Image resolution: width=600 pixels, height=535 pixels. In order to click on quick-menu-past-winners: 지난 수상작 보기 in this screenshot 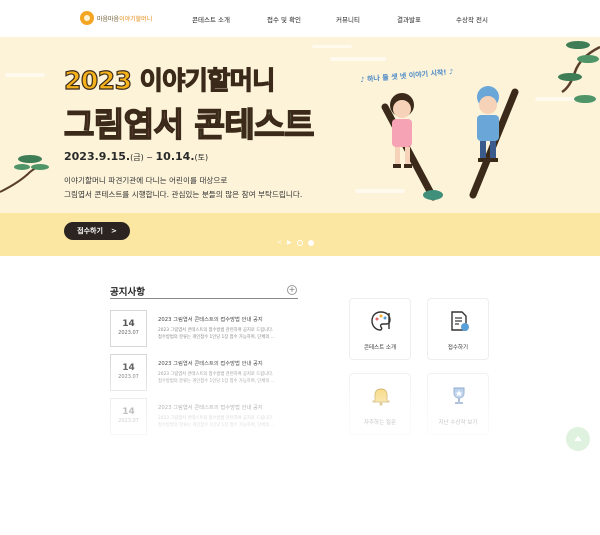, I will do `click(458, 404)`.